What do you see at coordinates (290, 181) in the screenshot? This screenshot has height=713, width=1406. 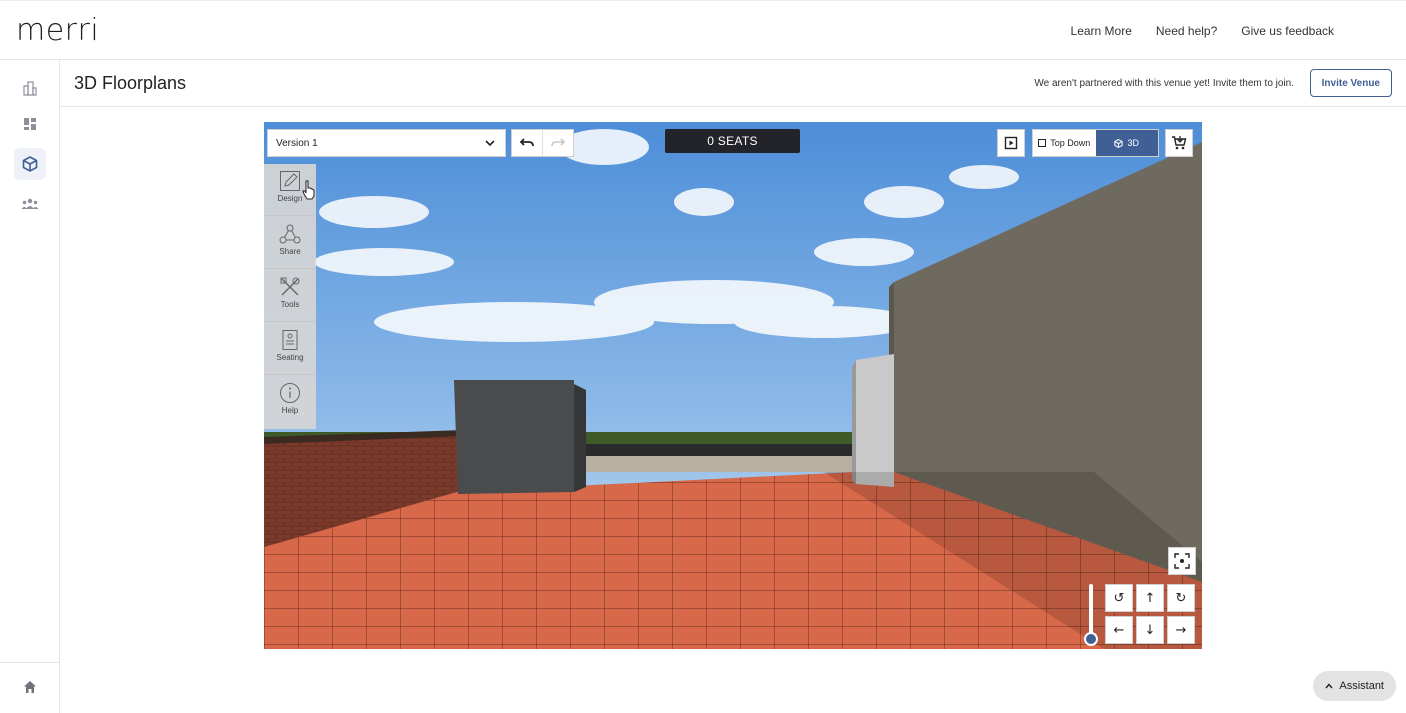 I see `pencil-icon` at bounding box center [290, 181].